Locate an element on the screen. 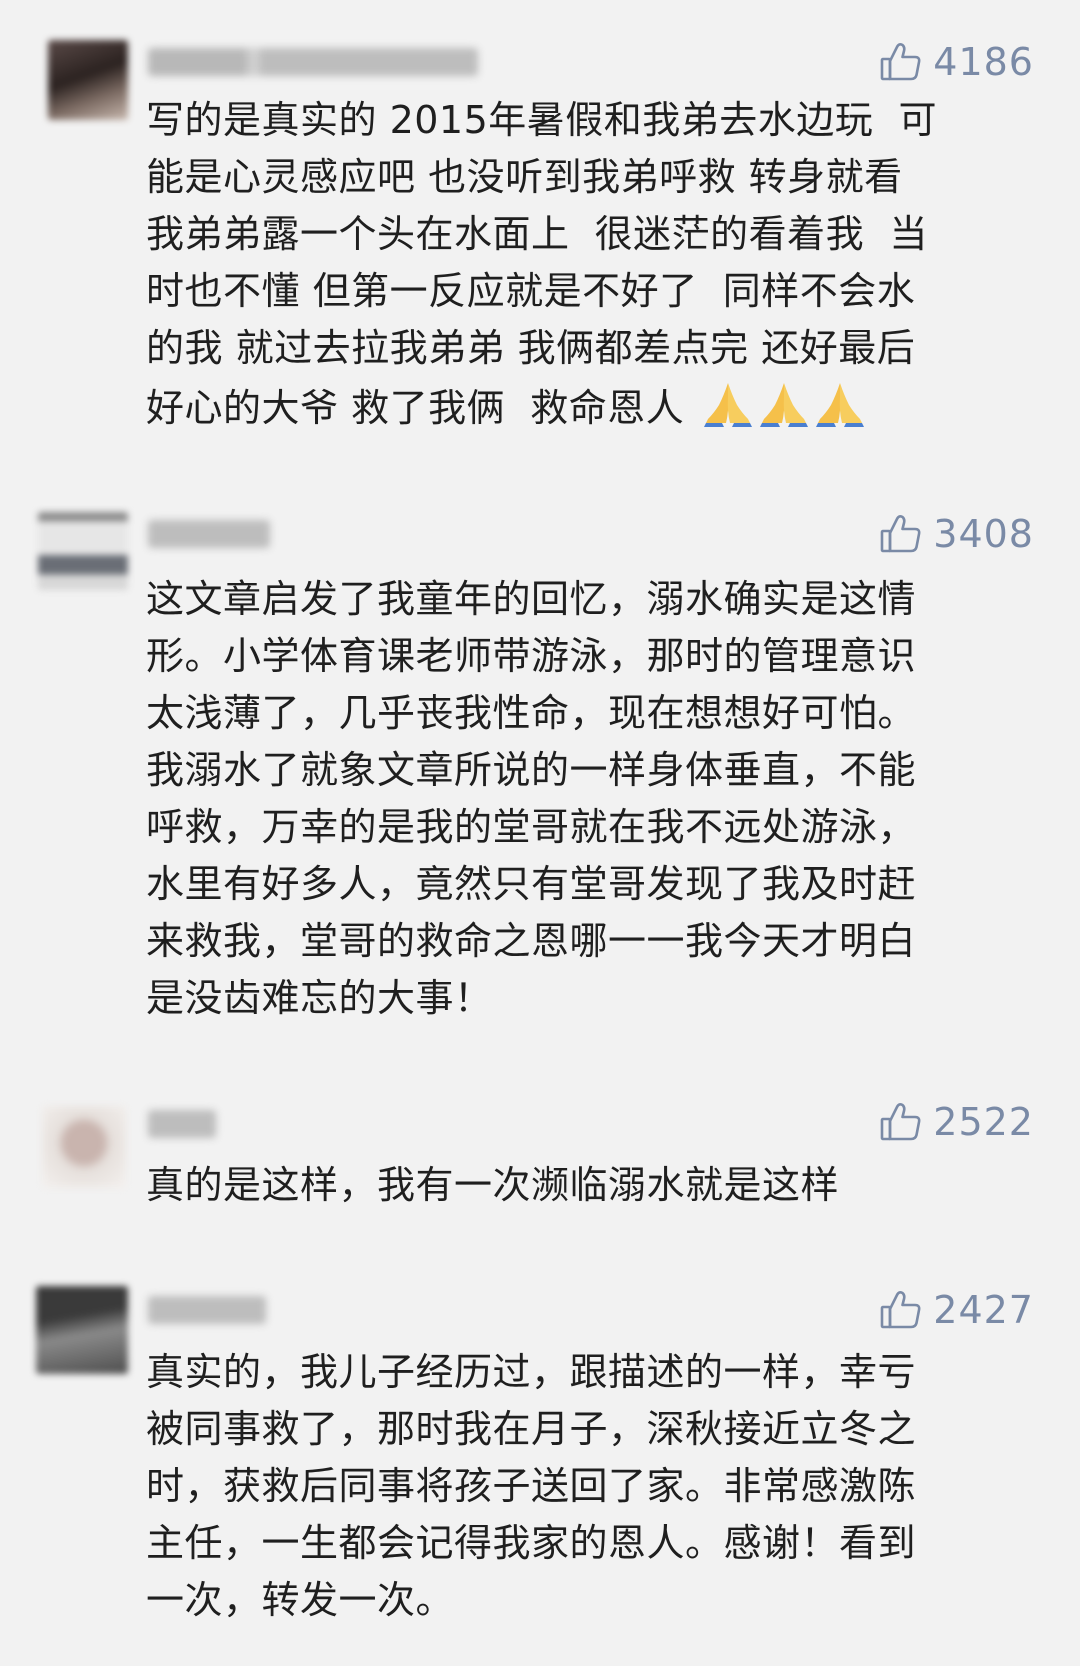 This screenshot has width=1080, height=1666. comment-line: 我弟弟露一个头在水面上 很迷茫的看着我 当 is located at coordinates (537, 234).